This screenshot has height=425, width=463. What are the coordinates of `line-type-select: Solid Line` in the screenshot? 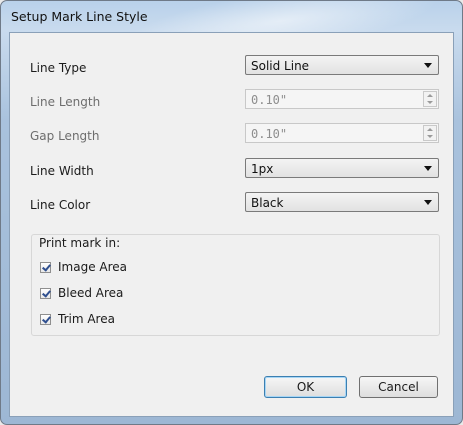 It's located at (342, 65).